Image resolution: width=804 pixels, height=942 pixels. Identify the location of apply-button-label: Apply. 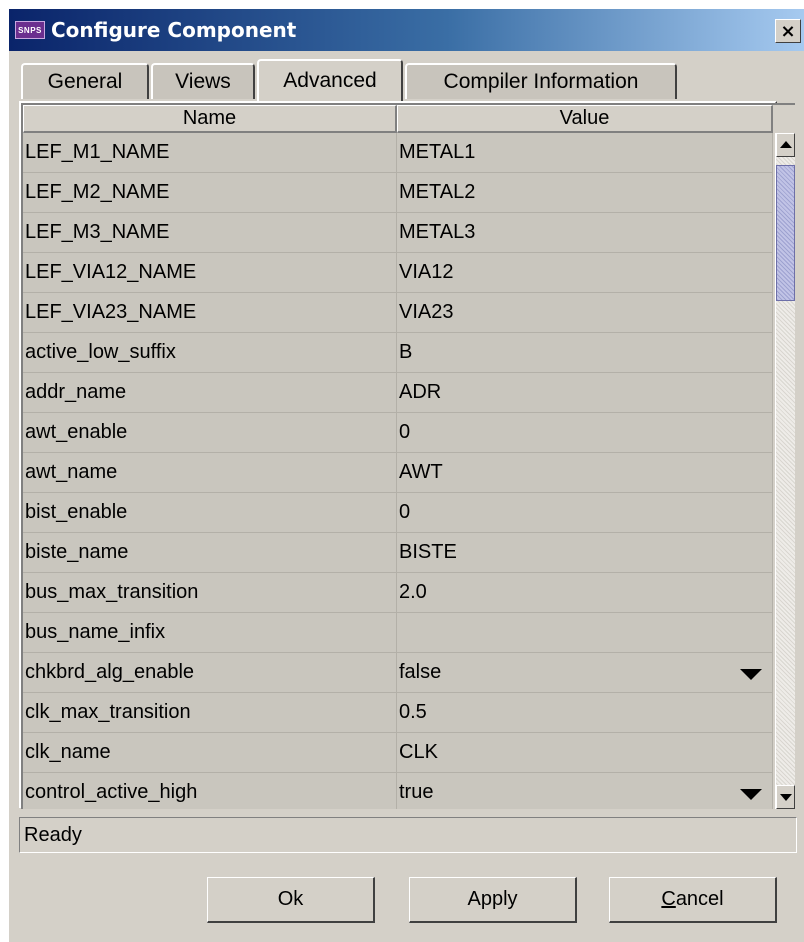
(492, 899).